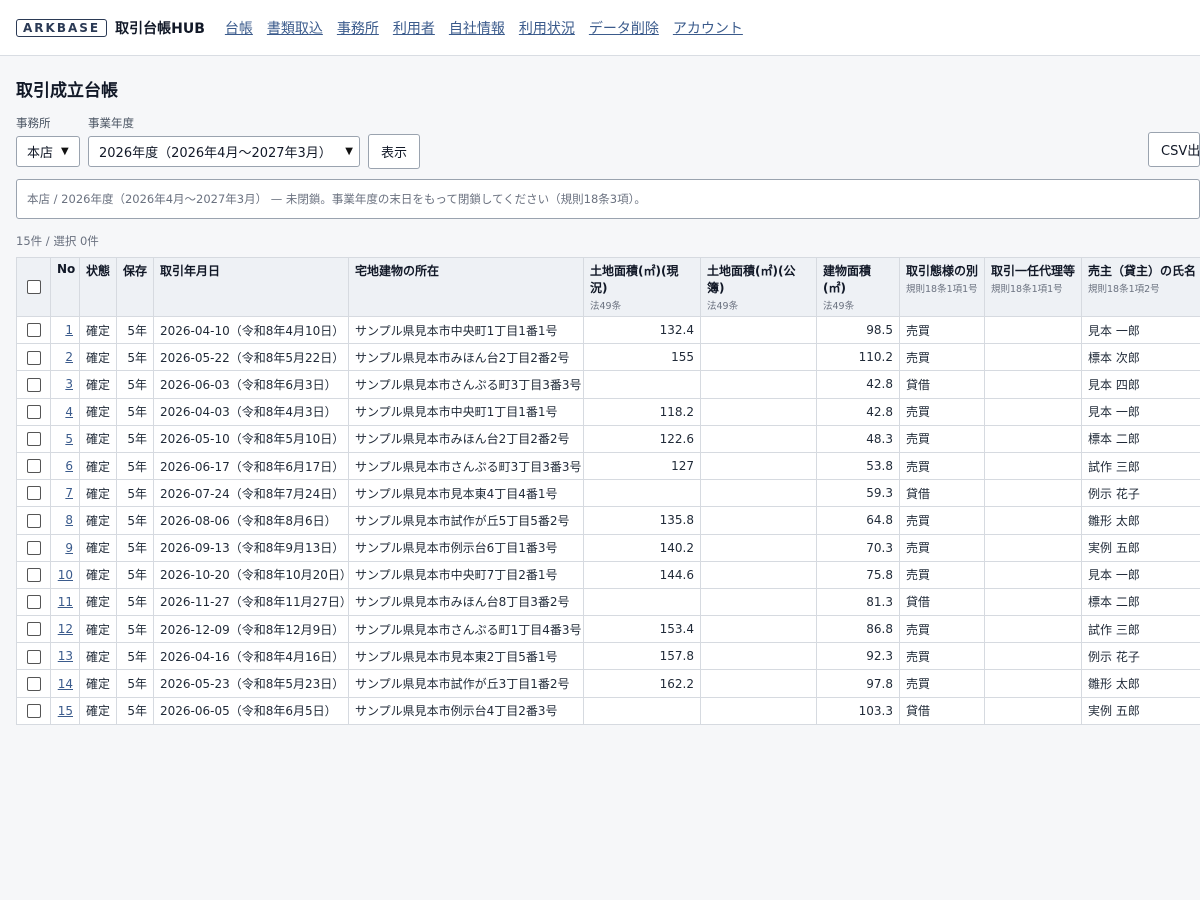 The image size is (1200, 900). What do you see at coordinates (1140, 357) in the screenshot?
I see `seller-name-cell: 標本 次郎` at bounding box center [1140, 357].